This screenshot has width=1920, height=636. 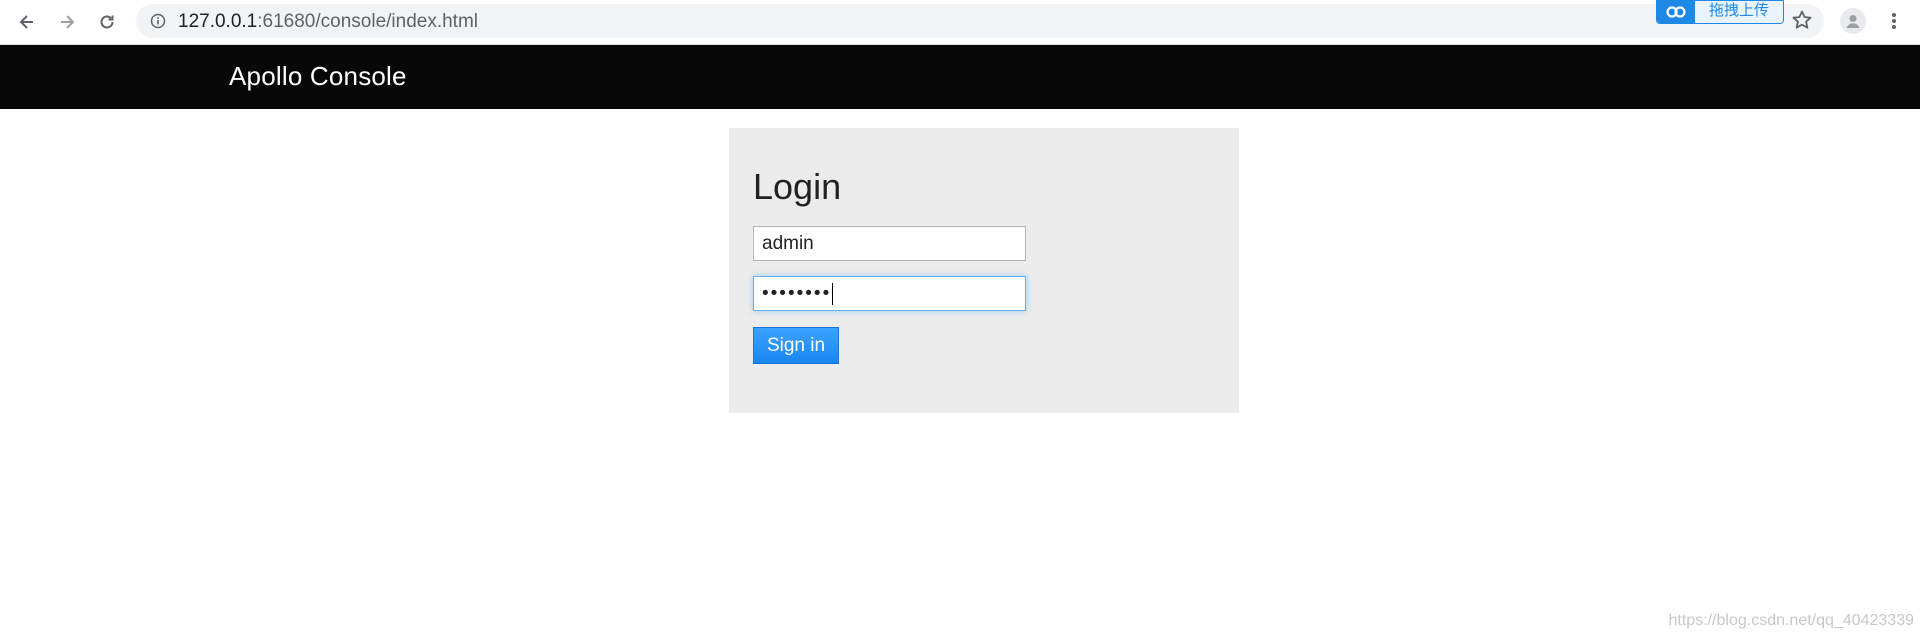 I want to click on reload-icon, so click(x=107, y=22).